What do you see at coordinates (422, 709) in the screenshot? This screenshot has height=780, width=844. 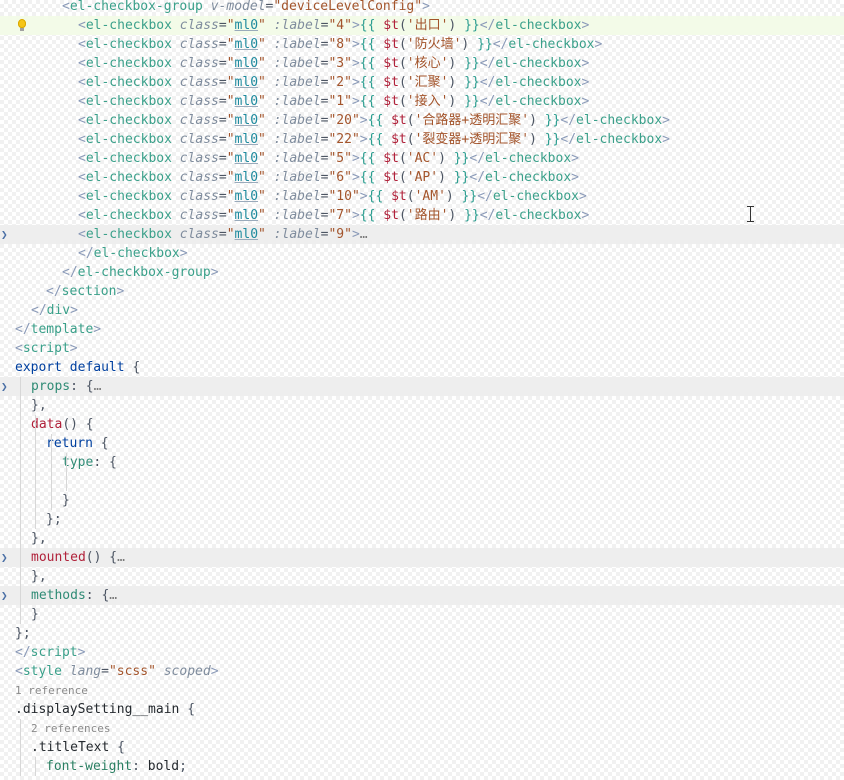 I see `code-line: .displaySetting__main {` at bounding box center [422, 709].